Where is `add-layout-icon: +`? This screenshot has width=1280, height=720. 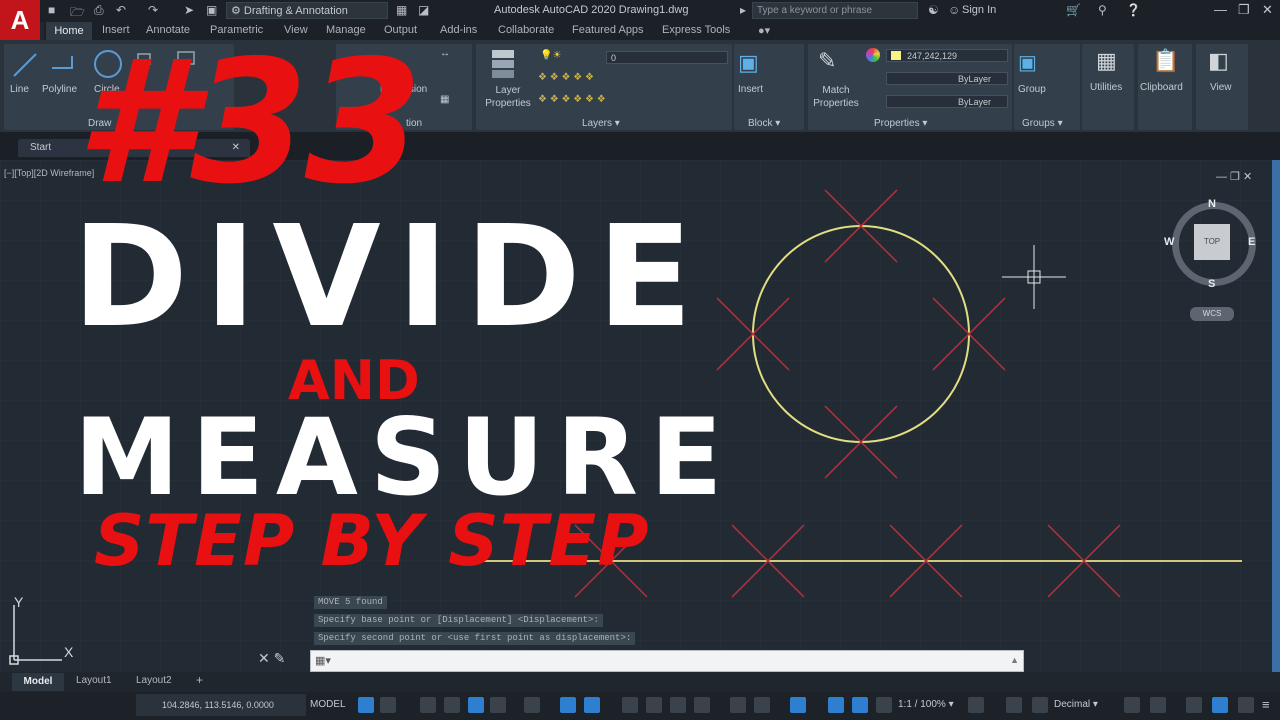 add-layout-icon: + is located at coordinates (199, 680).